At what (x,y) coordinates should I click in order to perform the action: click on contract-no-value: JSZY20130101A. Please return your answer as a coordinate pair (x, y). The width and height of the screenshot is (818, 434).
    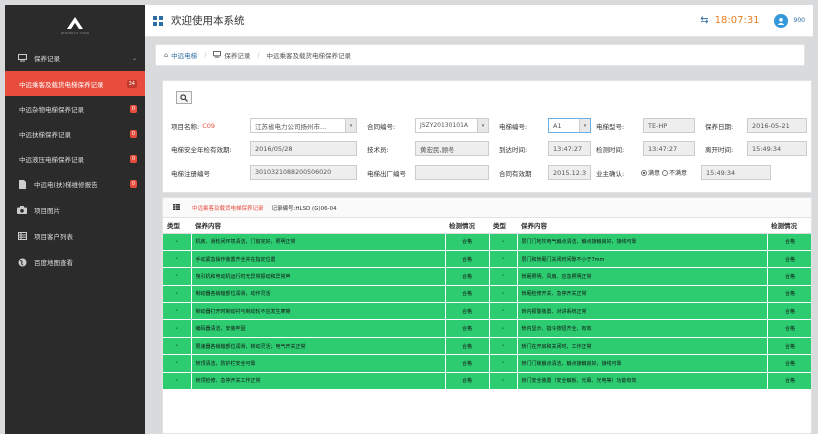
    Looking at the image, I should click on (444, 125).